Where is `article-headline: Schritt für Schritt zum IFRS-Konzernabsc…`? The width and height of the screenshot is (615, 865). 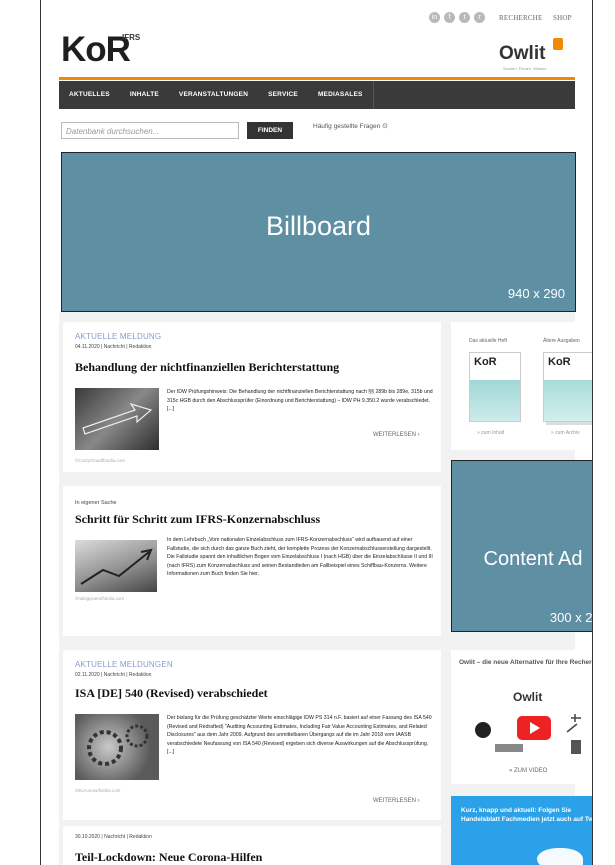
article-headline: Schritt für Schritt zum IFRS-Konzernabsc… is located at coordinates (255, 519).